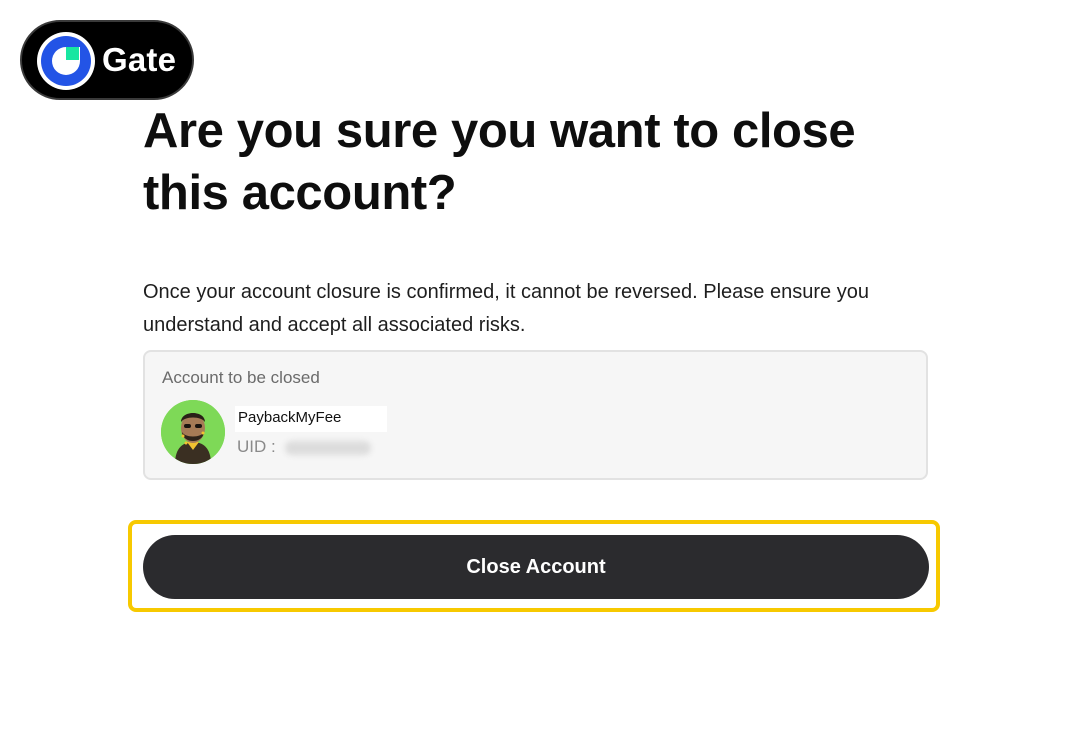 Image resolution: width=1068 pixels, height=740 pixels. Describe the element at coordinates (139, 59) in the screenshot. I see `brand-name: Gate` at that location.